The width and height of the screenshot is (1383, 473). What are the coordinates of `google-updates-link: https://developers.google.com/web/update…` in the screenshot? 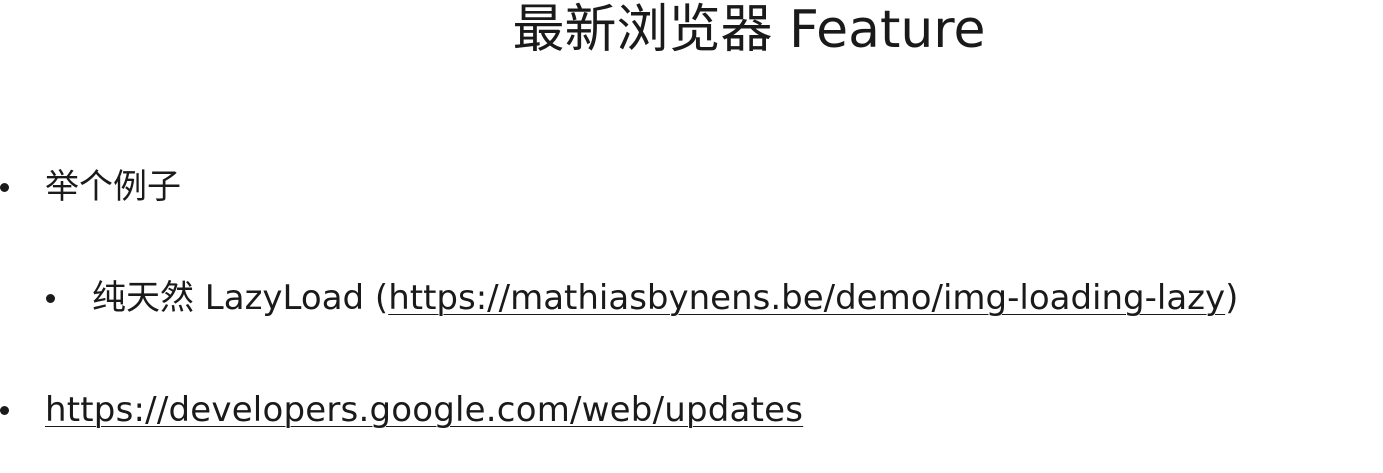 It's located at (424, 410).